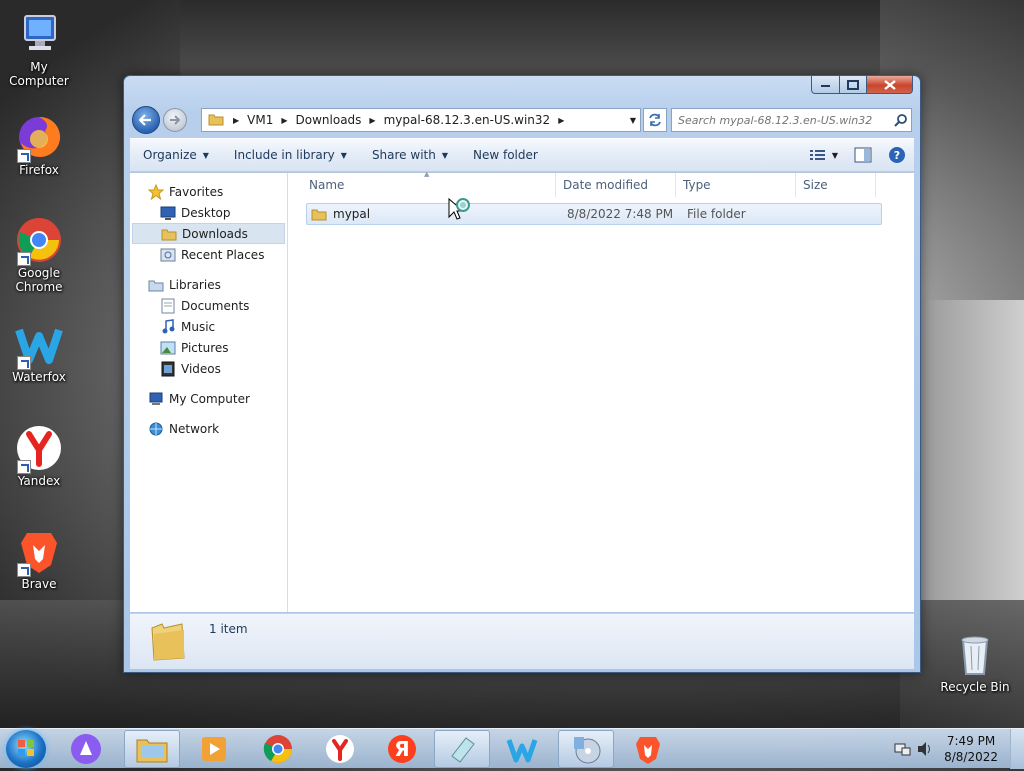 This screenshot has width=1024, height=771. Describe the element at coordinates (817, 155) in the screenshot. I see `details-view-icon` at that location.